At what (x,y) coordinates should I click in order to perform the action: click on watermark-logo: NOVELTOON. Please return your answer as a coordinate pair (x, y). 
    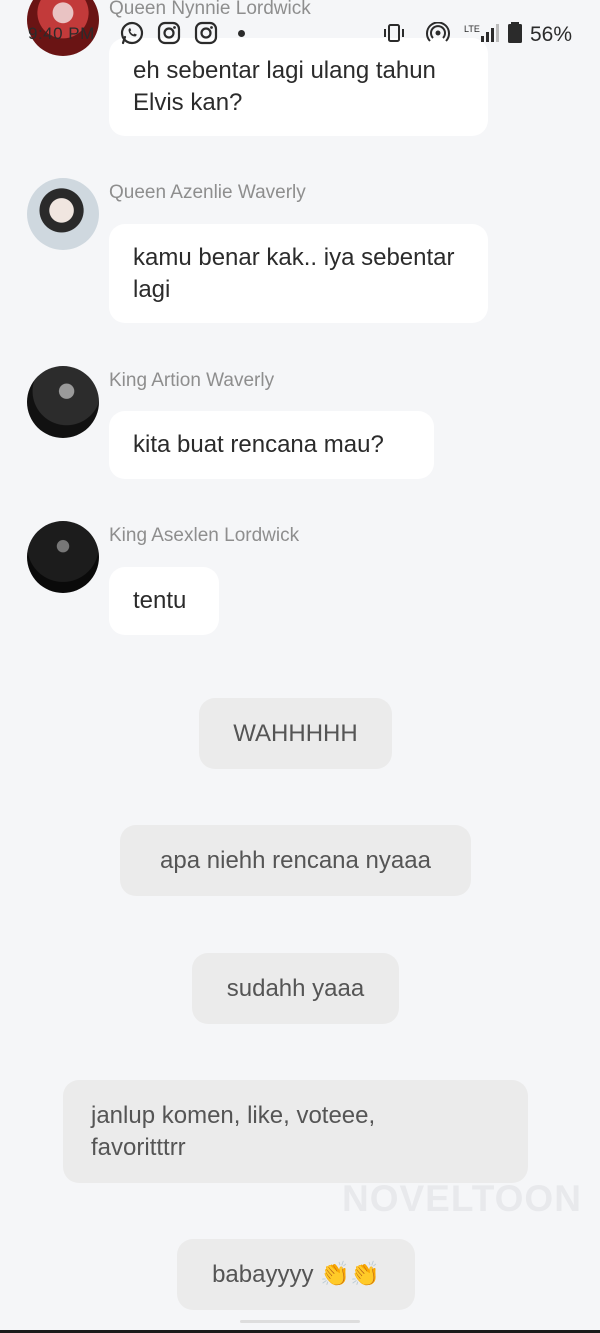
    Looking at the image, I should click on (462, 1198).